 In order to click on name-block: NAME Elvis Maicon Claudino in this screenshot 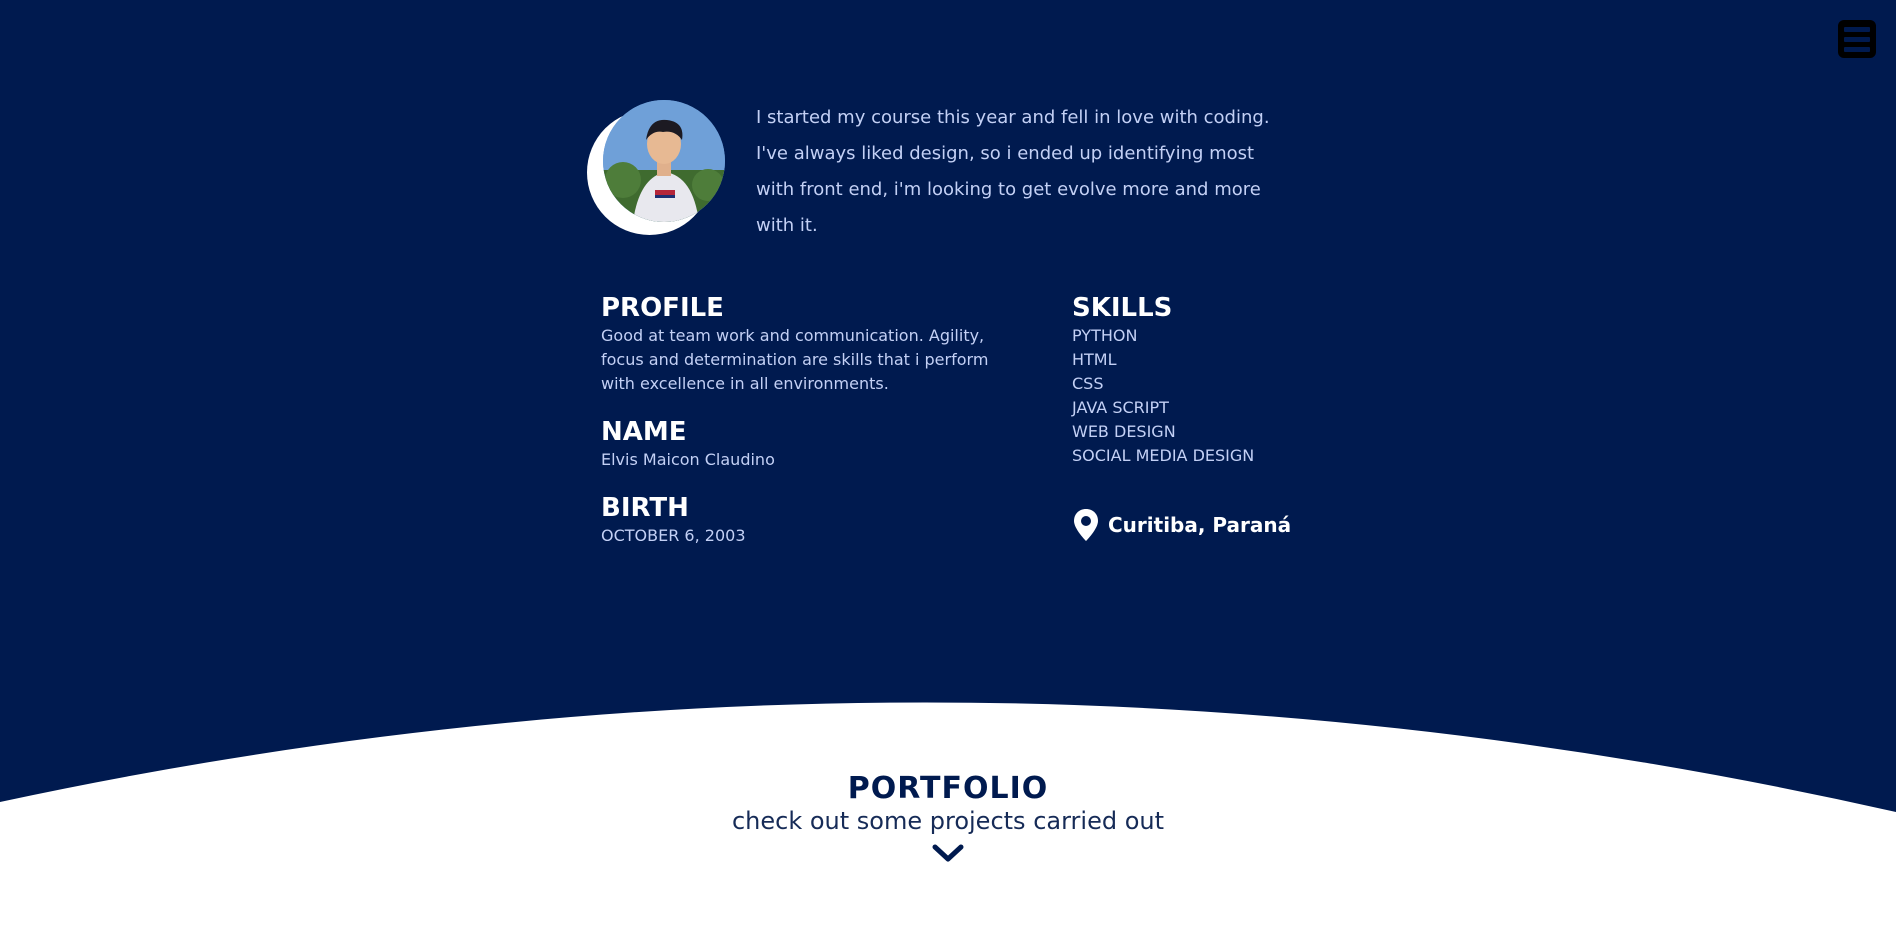, I will do `click(801, 444)`.